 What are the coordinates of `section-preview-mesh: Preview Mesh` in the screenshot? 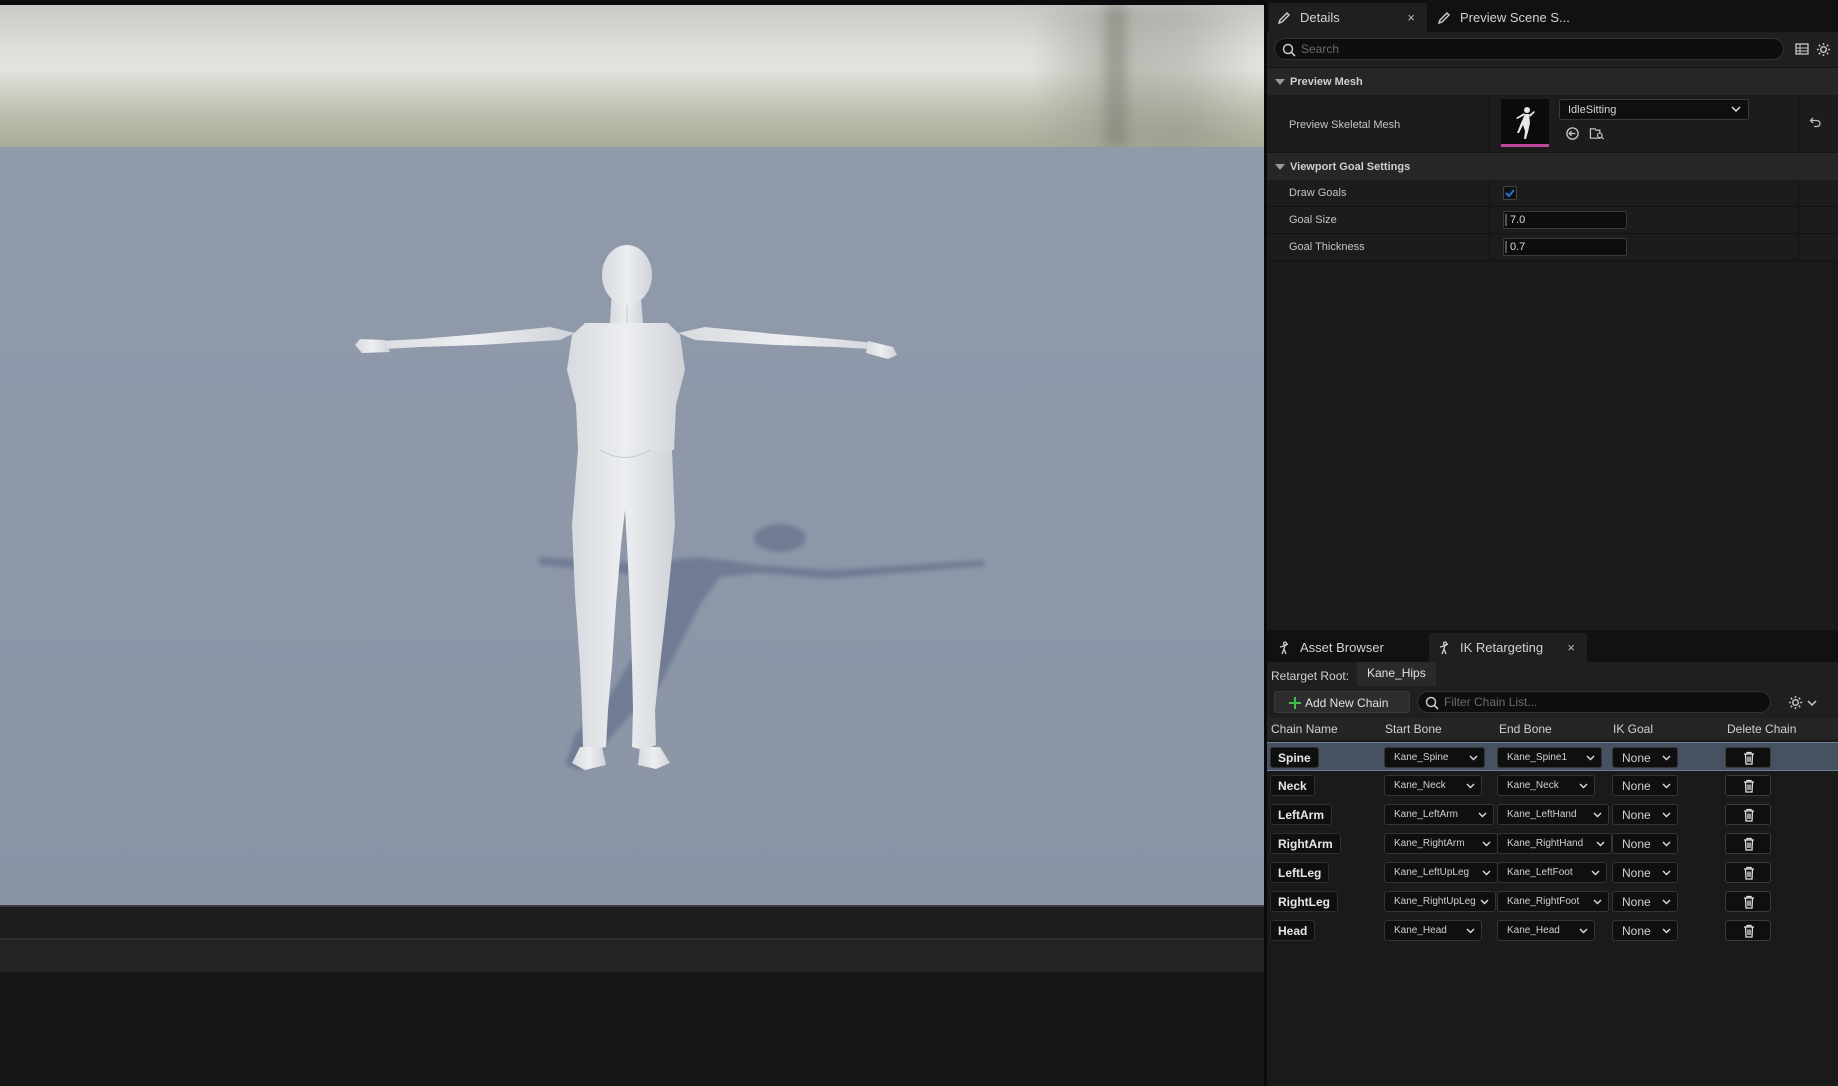 It's located at (1552, 81).